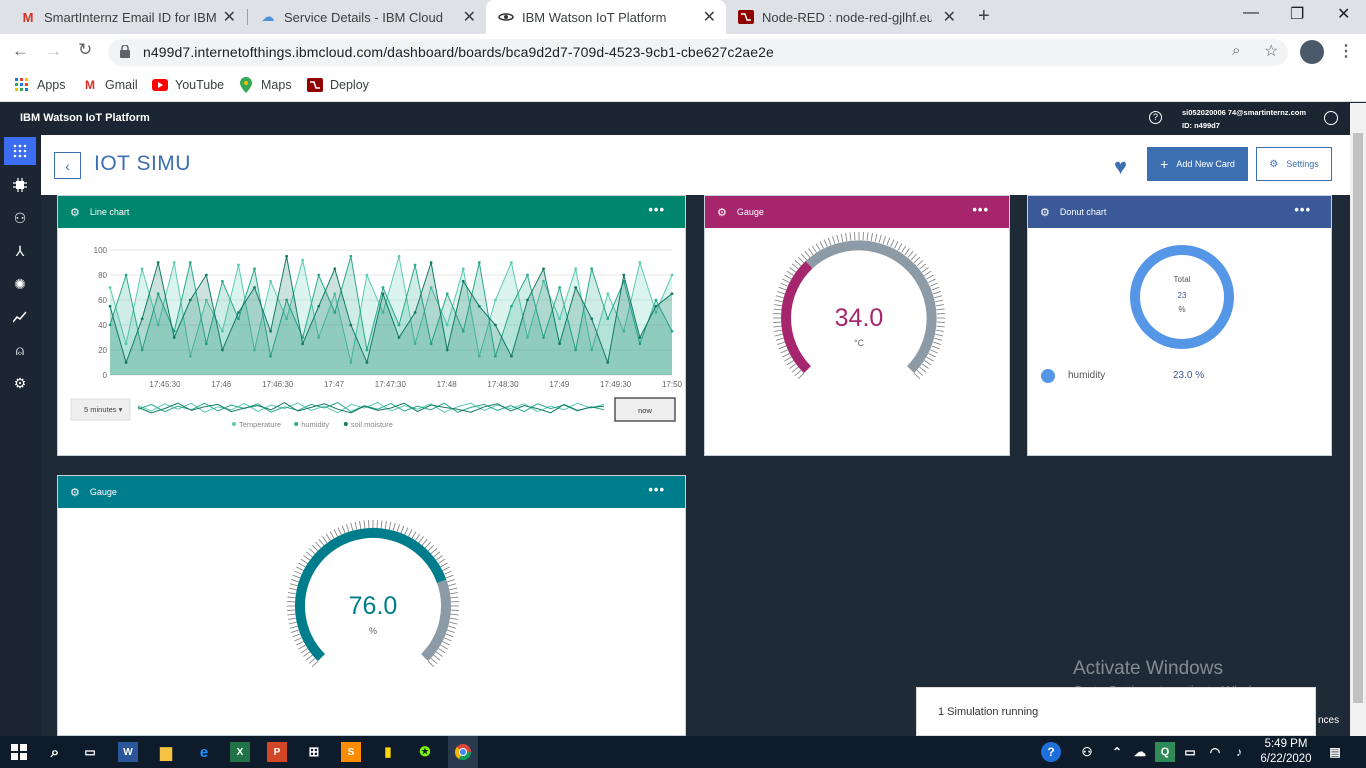 The width and height of the screenshot is (1366, 768). Describe the element at coordinates (1286, 752) in the screenshot. I see `system-clock: 5:49 PM 6/22/2020` at that location.